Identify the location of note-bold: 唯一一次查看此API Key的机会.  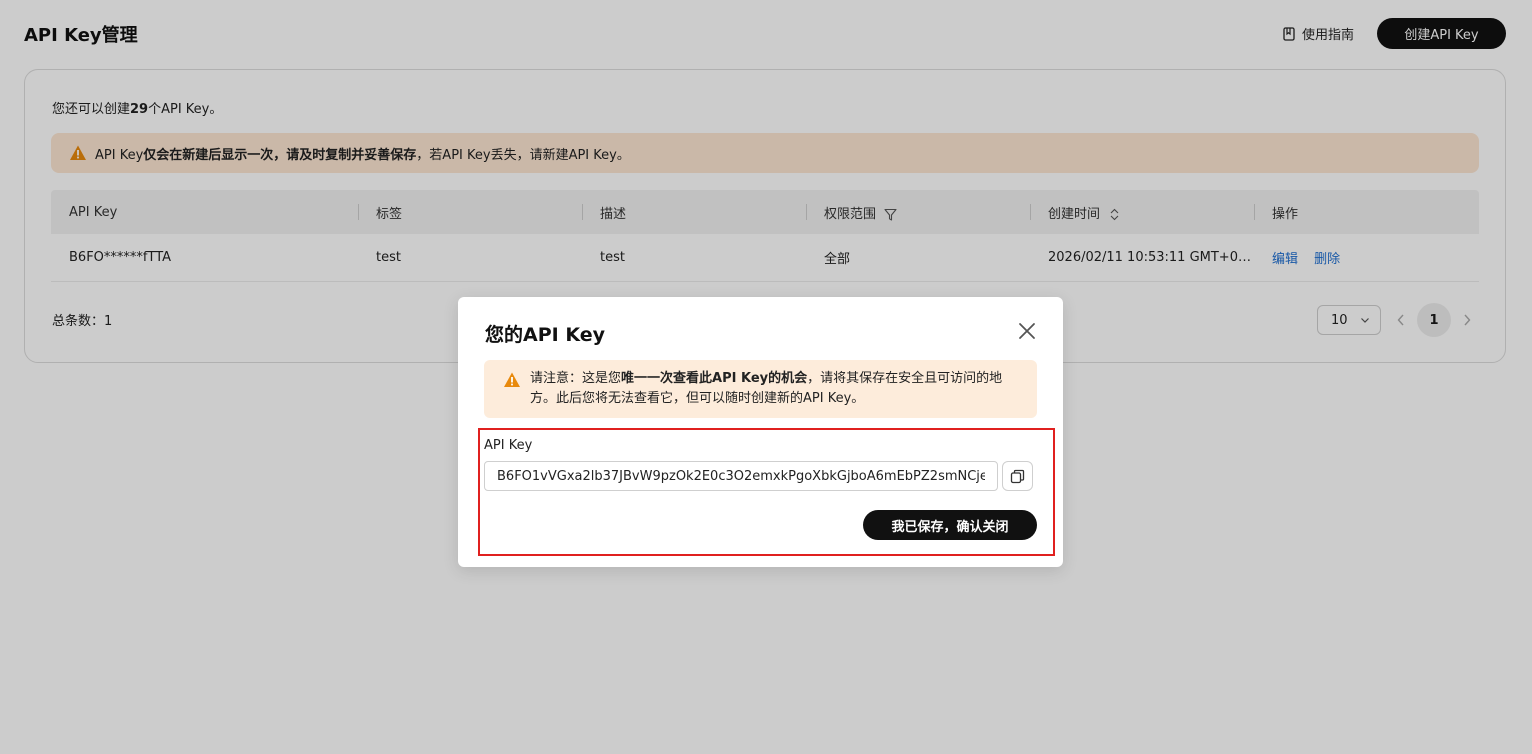
(714, 378).